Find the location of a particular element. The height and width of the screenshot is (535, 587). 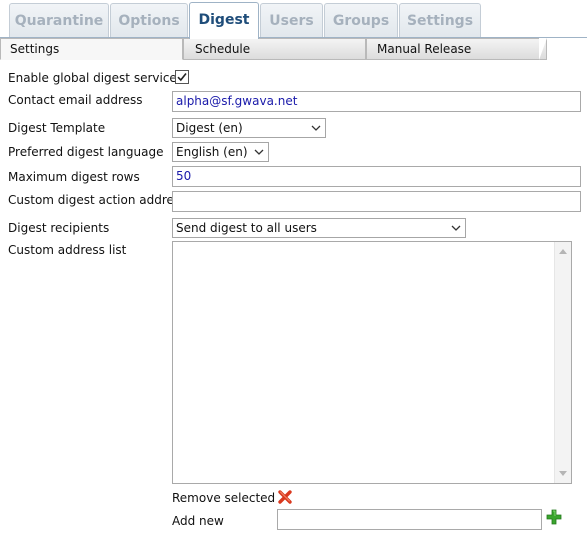

subtab-corner is located at coordinates (543, 49).